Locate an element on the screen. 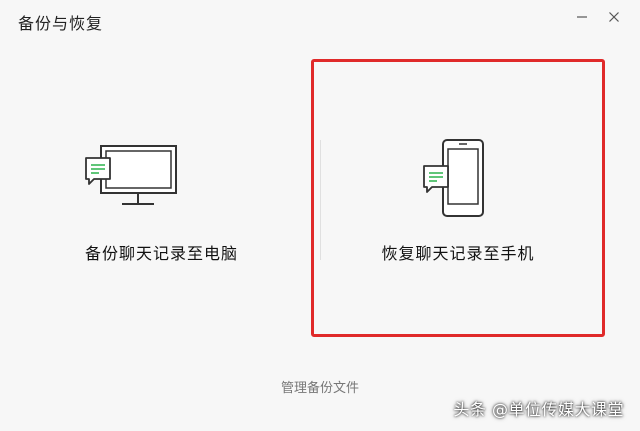  minimize-button is located at coordinates (582, 17).